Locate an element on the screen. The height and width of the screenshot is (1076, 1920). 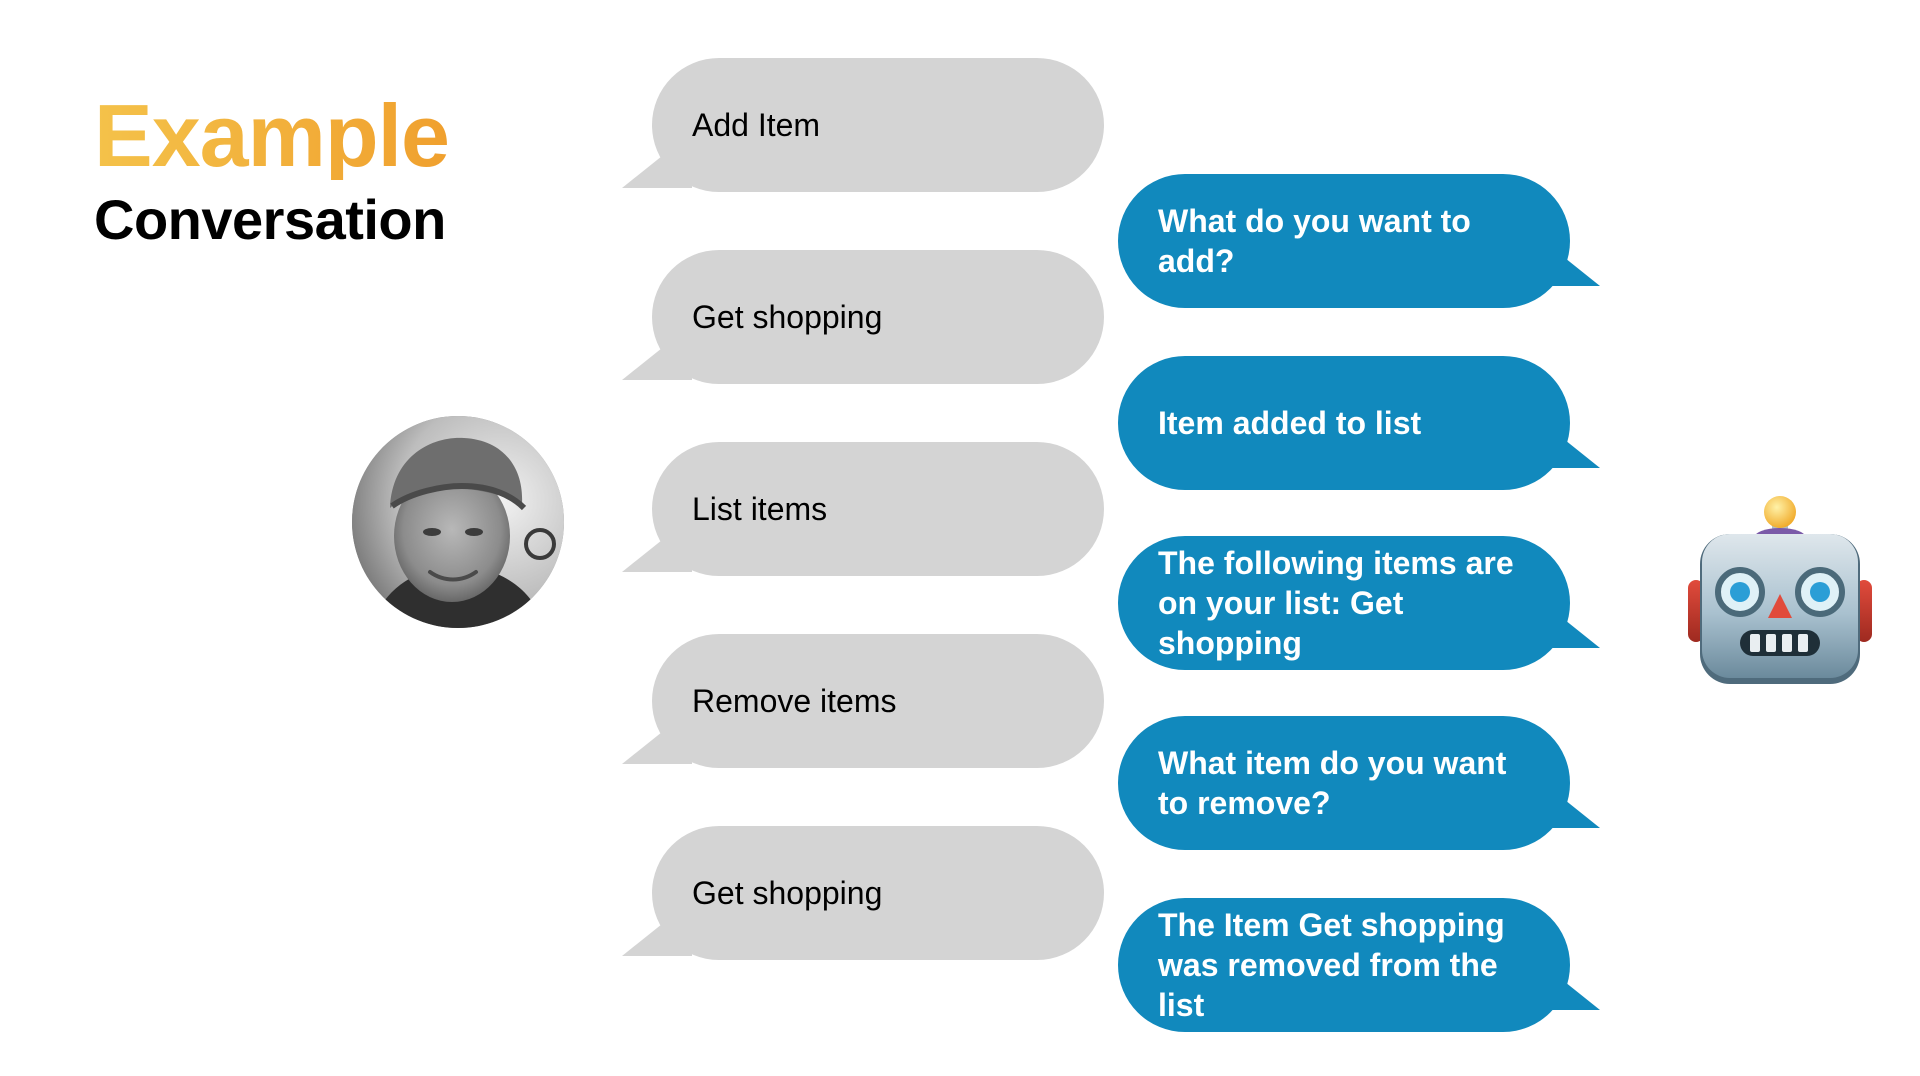
user-message-bubble: Remove items is located at coordinates (863, 701).